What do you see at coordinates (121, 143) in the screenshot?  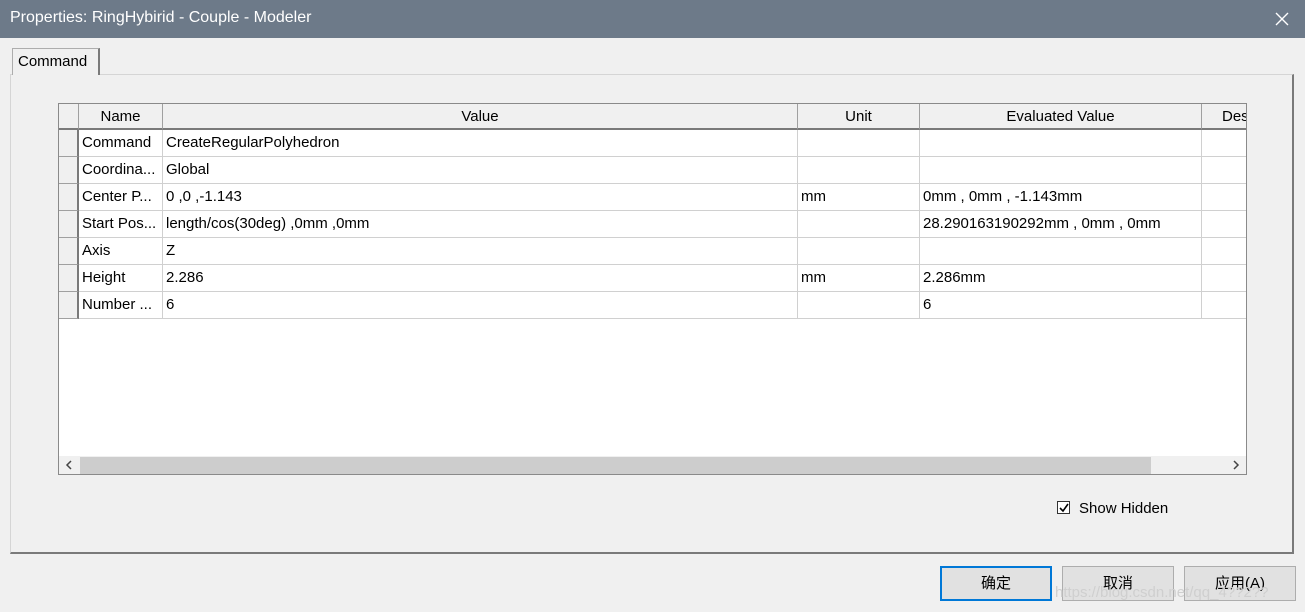 I see `cell-name: Command` at bounding box center [121, 143].